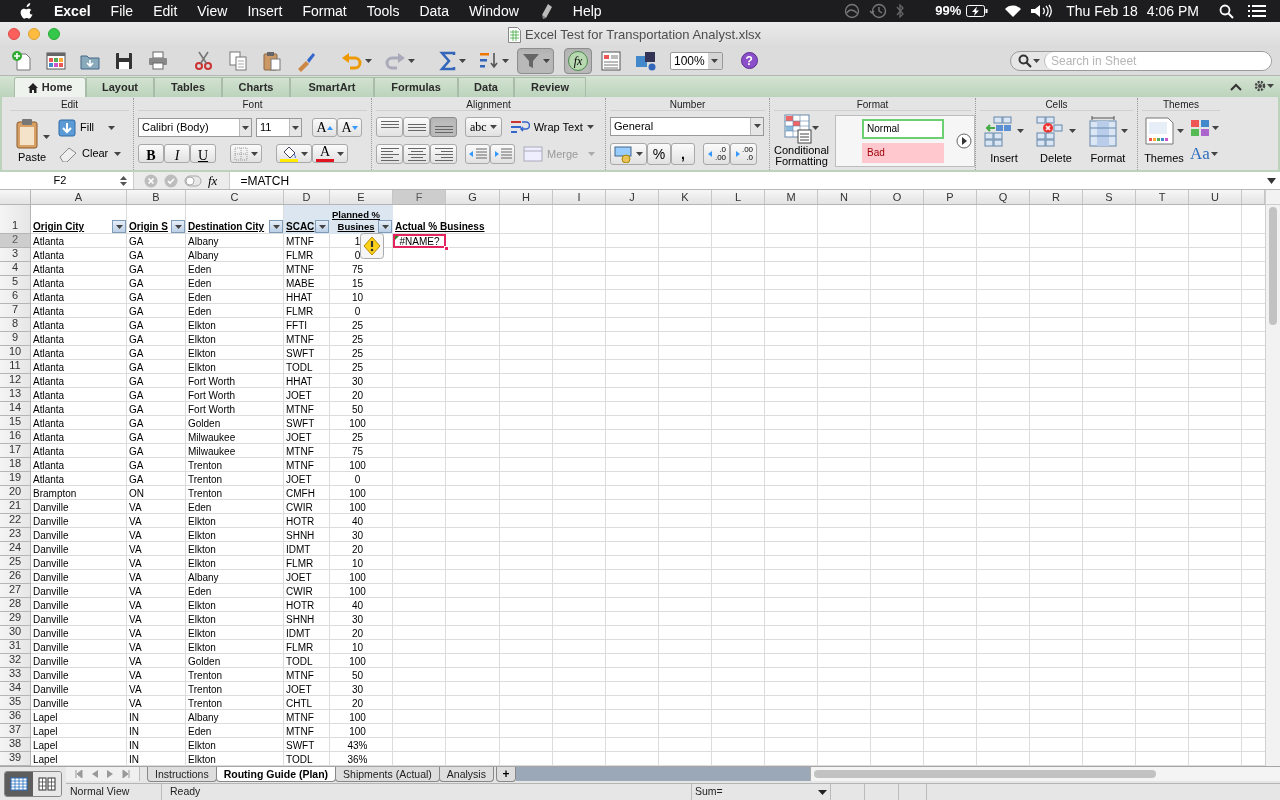 This screenshot has height=800, width=1280. I want to click on highlighted-cell: Planned % Busines, so click(361, 219).